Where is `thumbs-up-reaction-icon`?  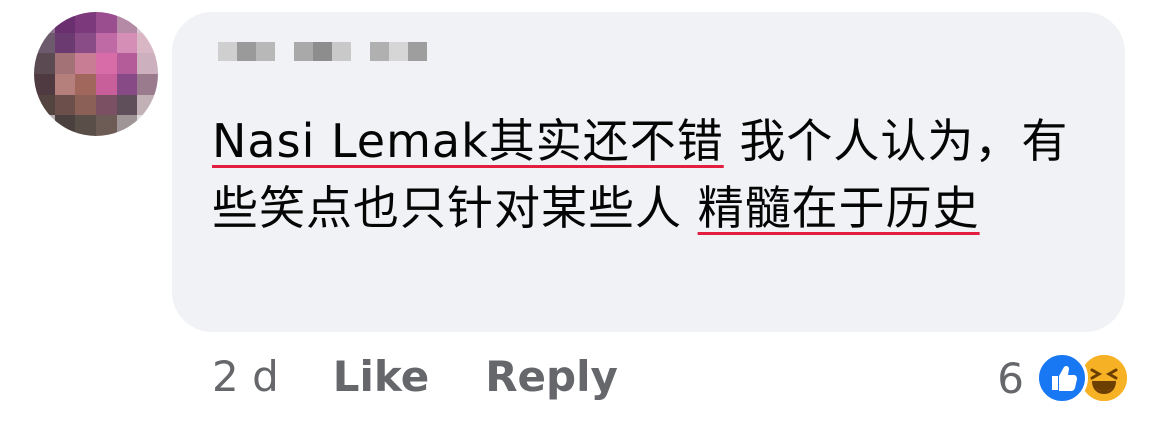 thumbs-up-reaction-icon is located at coordinates (1062, 378).